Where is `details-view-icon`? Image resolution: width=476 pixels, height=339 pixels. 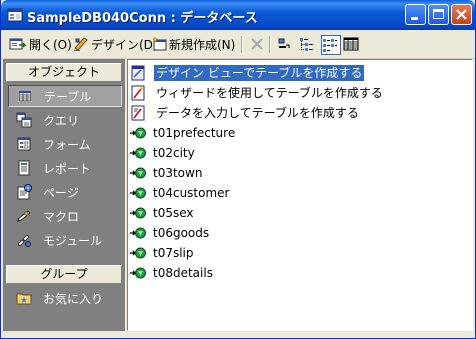
details-view-icon is located at coordinates (351, 44).